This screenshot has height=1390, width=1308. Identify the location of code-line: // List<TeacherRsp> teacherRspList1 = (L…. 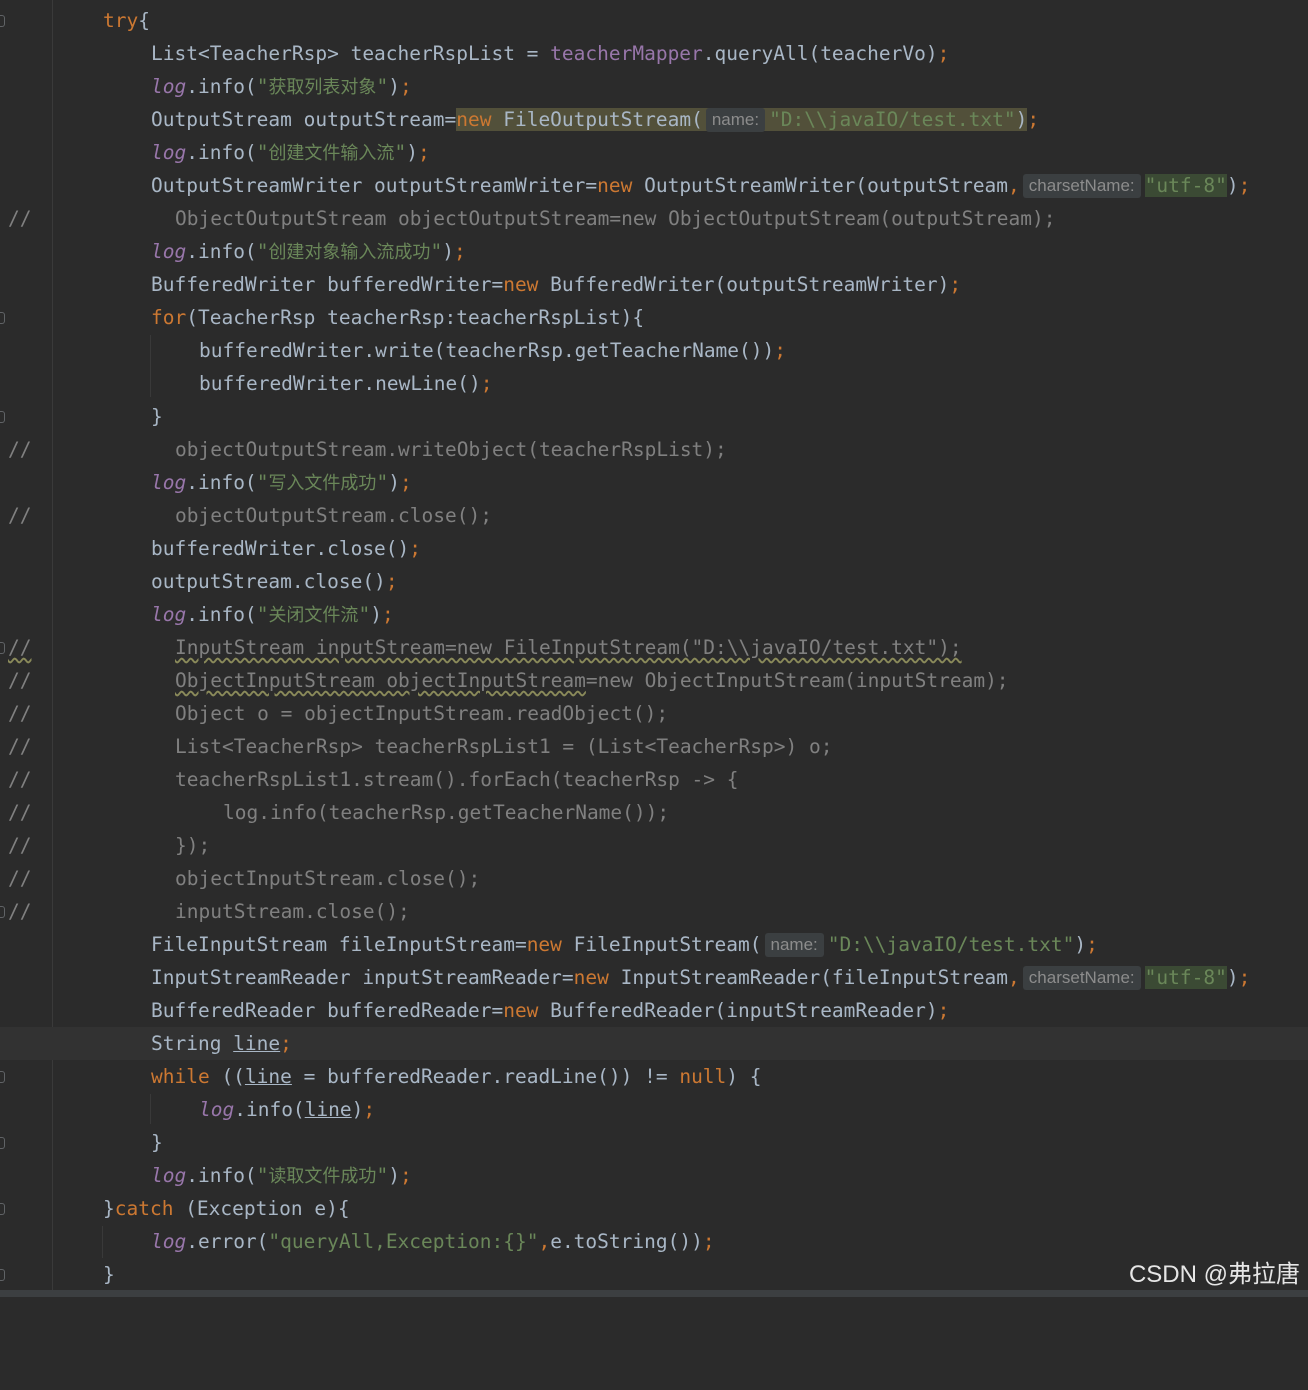
(654, 746).